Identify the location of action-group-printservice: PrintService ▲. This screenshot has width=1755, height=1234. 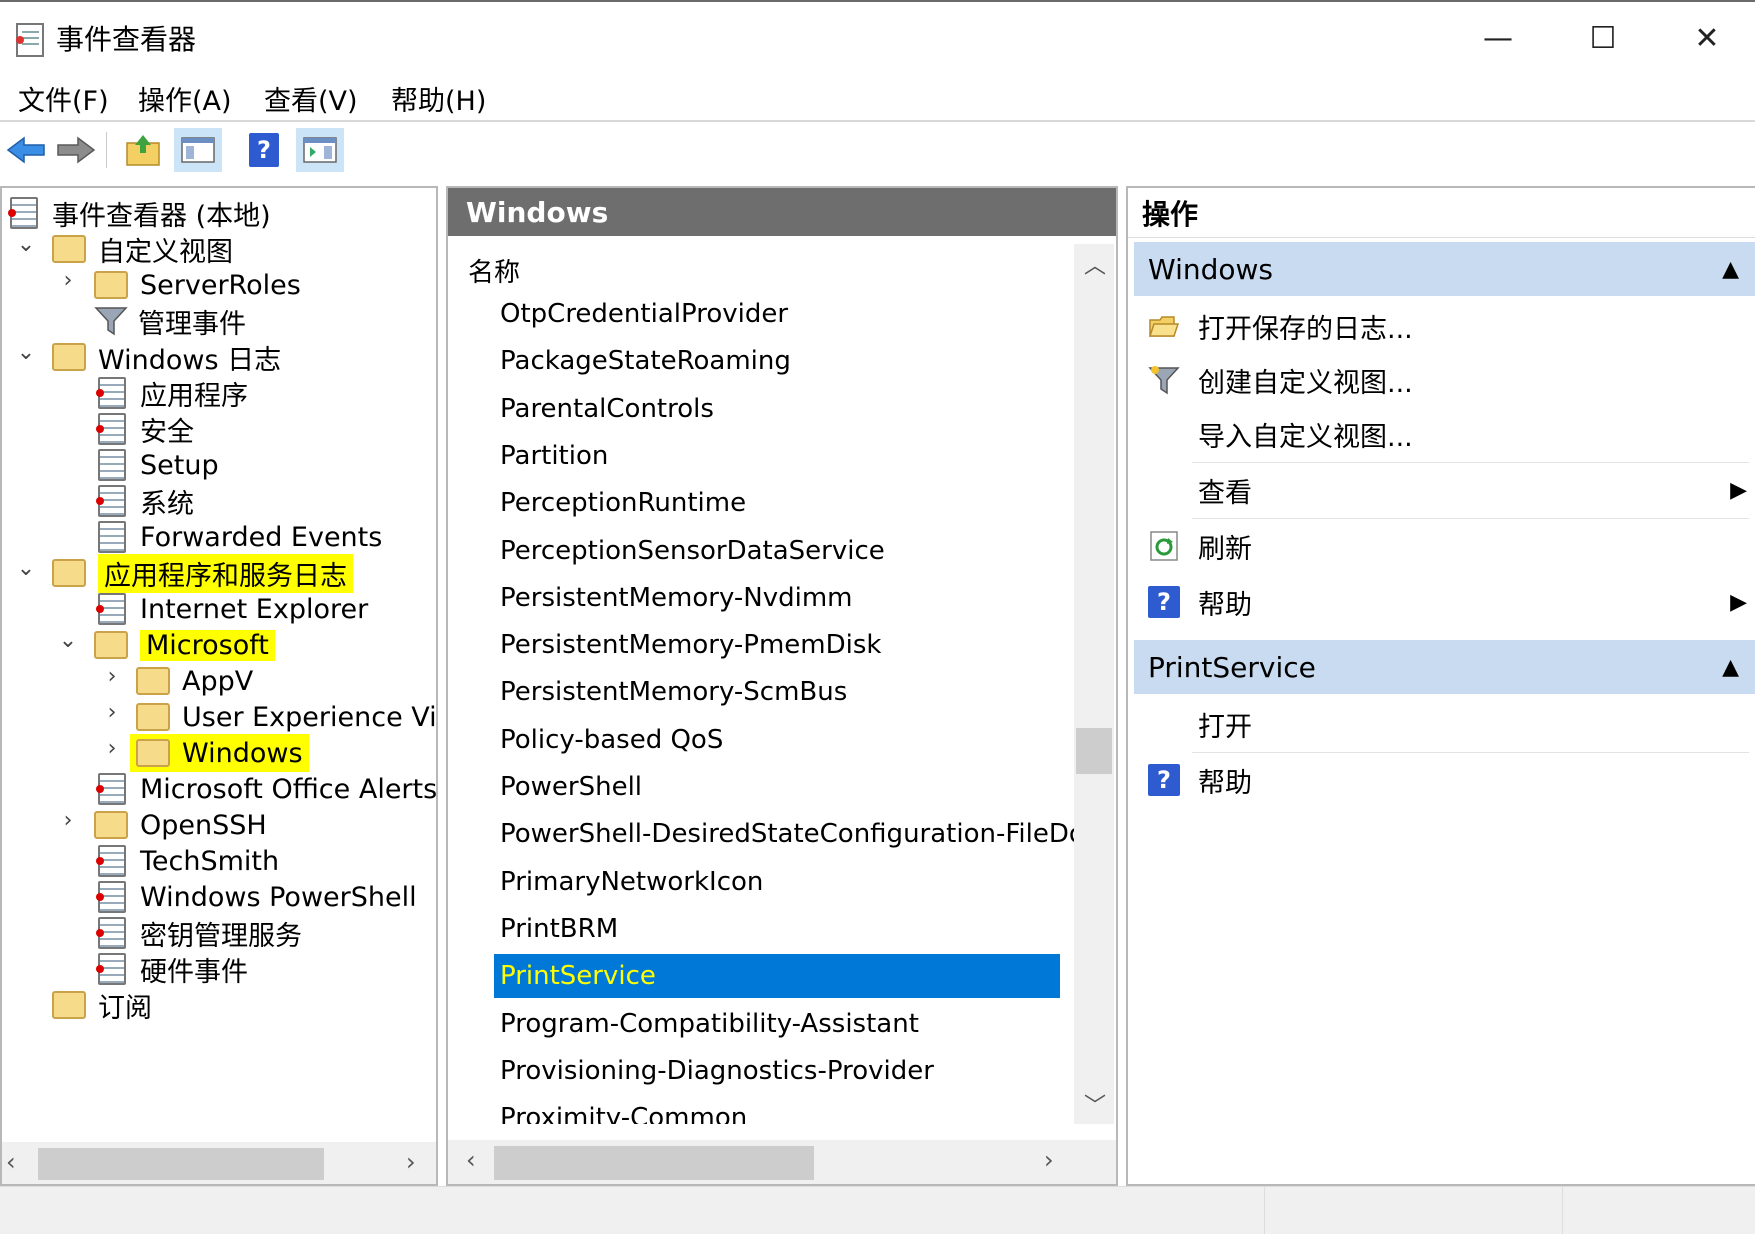
(1444, 667).